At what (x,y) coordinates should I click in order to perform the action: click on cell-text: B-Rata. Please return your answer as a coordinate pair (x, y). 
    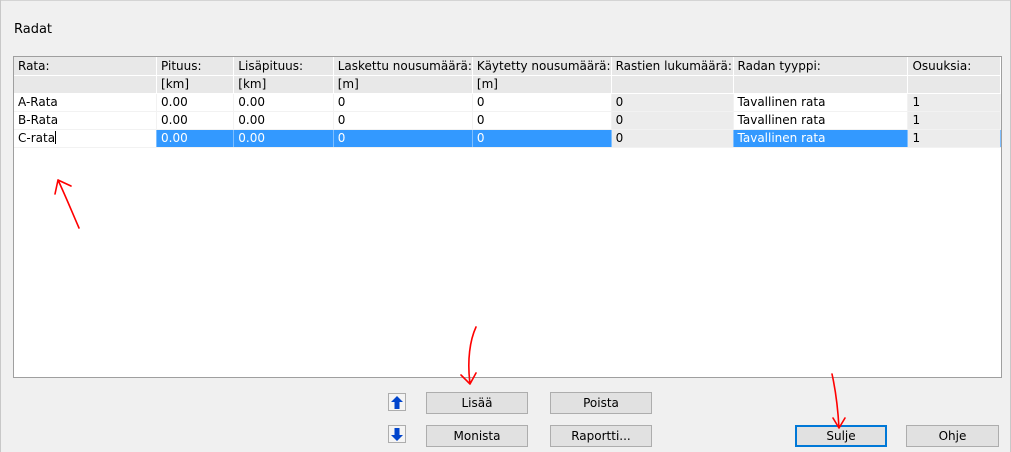
    Looking at the image, I should click on (38, 120).